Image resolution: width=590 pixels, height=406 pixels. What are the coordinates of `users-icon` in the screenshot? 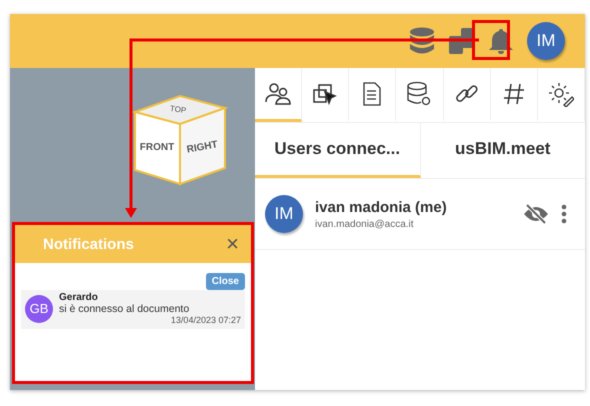 It's located at (278, 94).